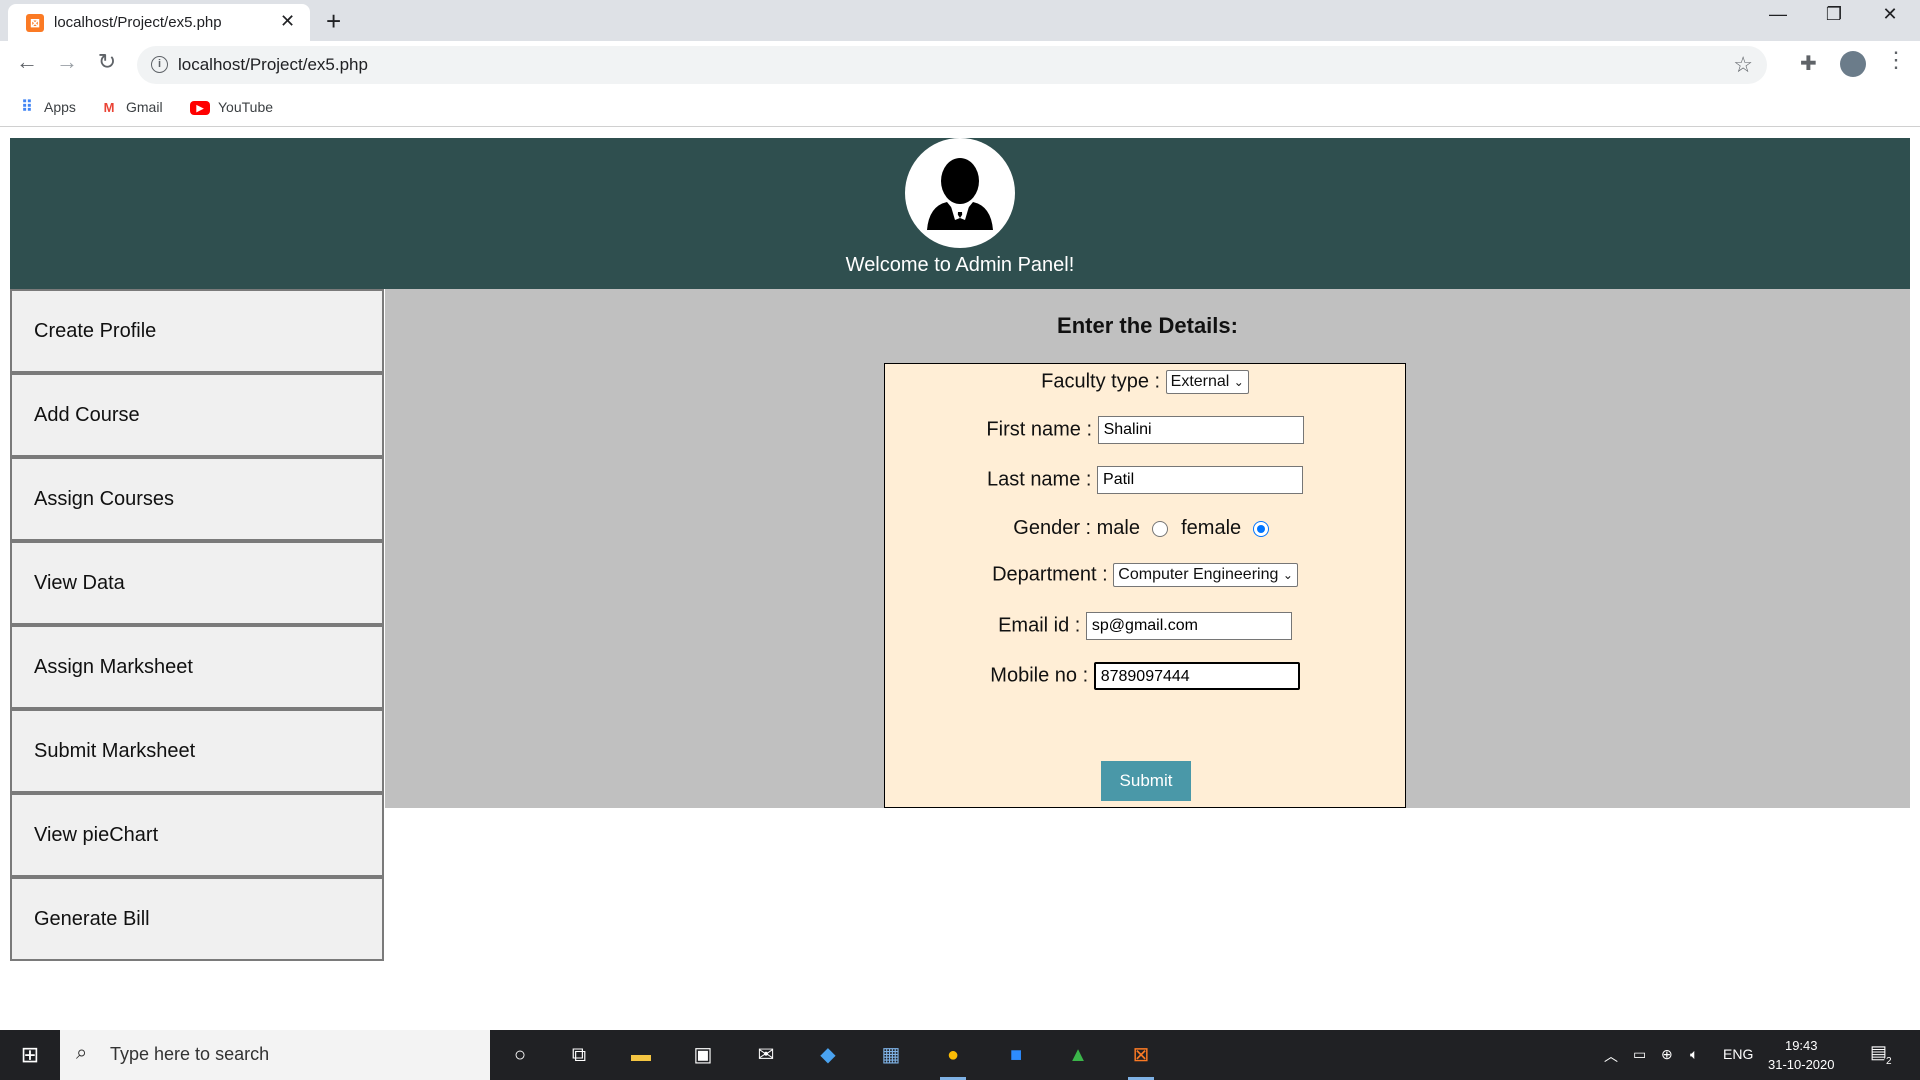  Describe the element at coordinates (1667, 1054) in the screenshot. I see `network-globe-icon: ⊕` at that location.